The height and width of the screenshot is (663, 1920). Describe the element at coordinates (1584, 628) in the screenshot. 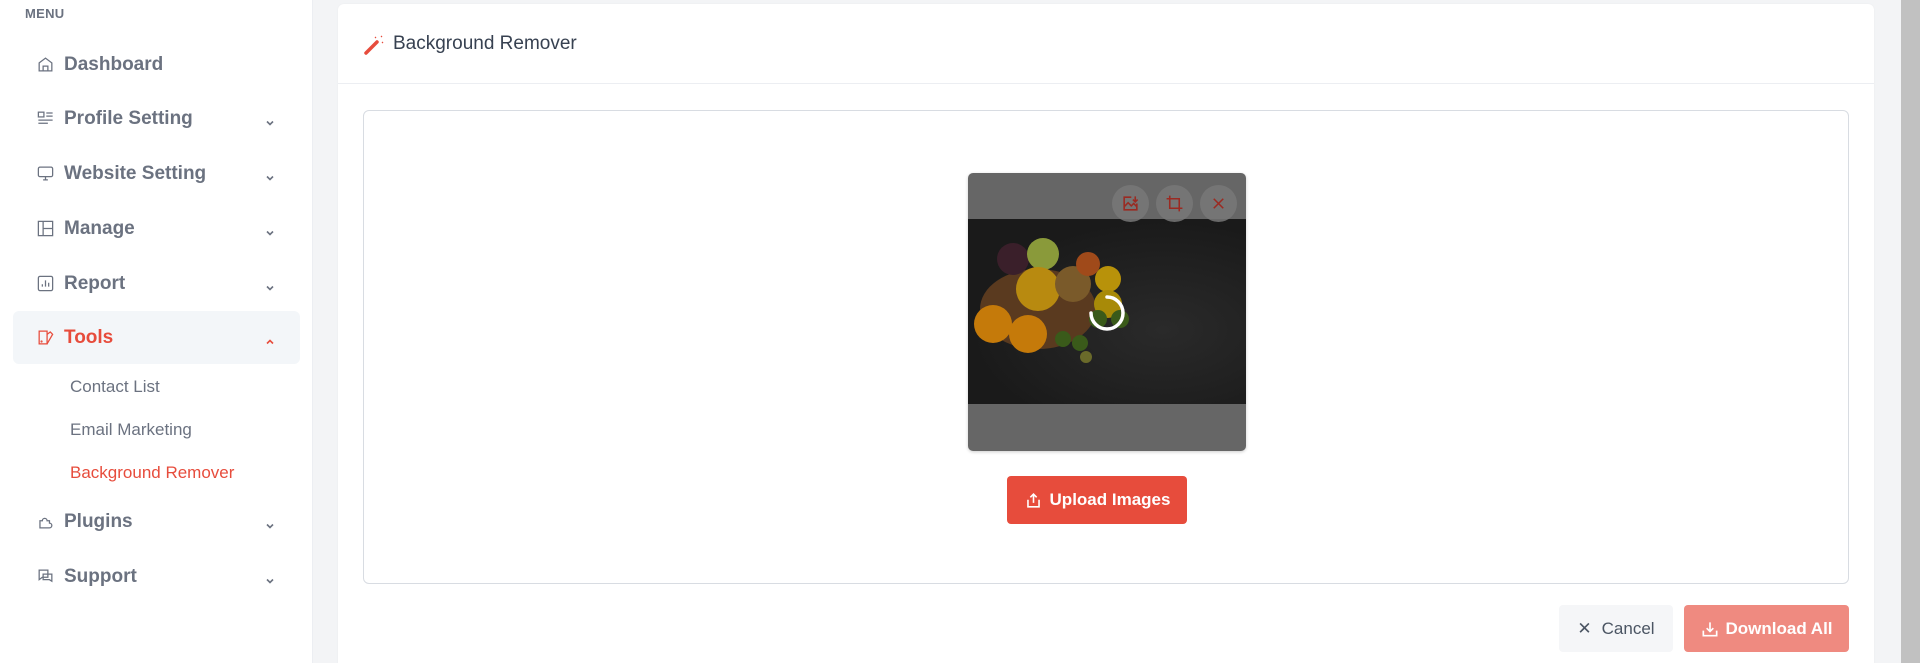

I see `close-icon: ✕` at that location.